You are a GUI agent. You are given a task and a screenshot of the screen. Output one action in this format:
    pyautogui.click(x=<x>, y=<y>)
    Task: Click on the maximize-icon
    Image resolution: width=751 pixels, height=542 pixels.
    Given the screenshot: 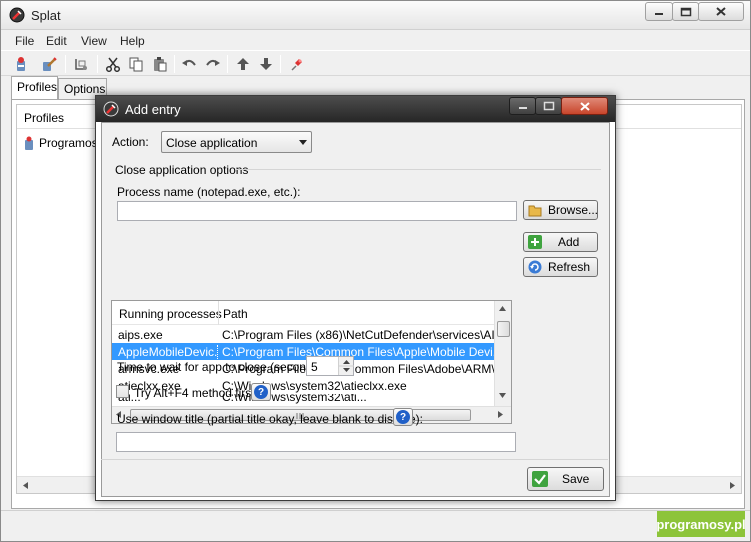 What is the action you would take?
    pyautogui.click(x=548, y=106)
    